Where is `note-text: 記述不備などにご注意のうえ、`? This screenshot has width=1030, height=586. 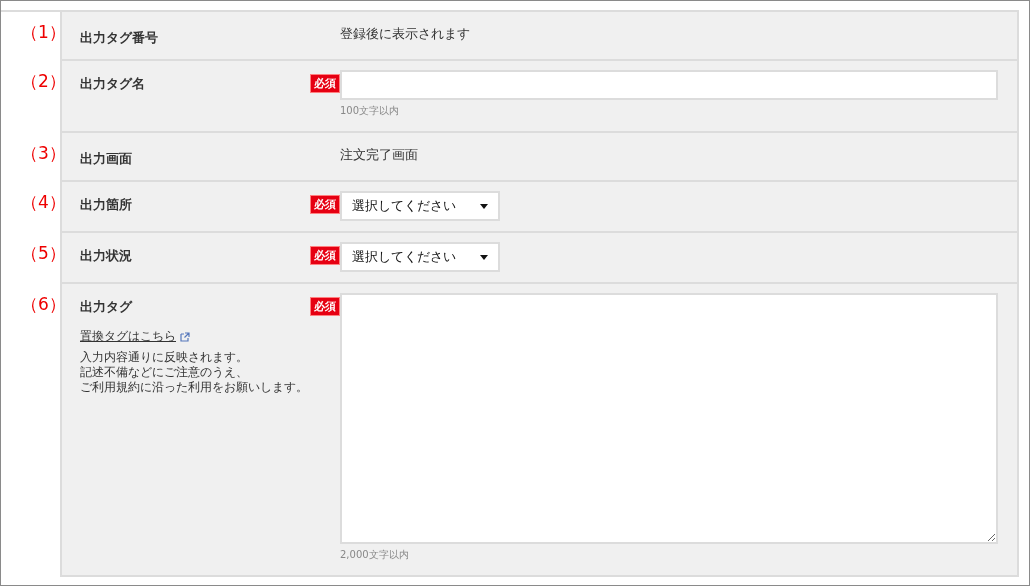
note-text: 記述不備などにご注意のうえ、 is located at coordinates (164, 372).